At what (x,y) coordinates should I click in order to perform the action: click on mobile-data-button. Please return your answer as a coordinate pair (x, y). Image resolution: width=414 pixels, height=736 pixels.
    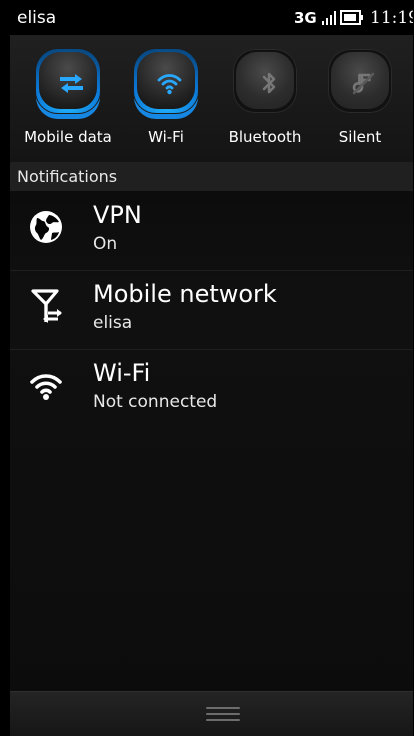
    Looking at the image, I should click on (68, 81).